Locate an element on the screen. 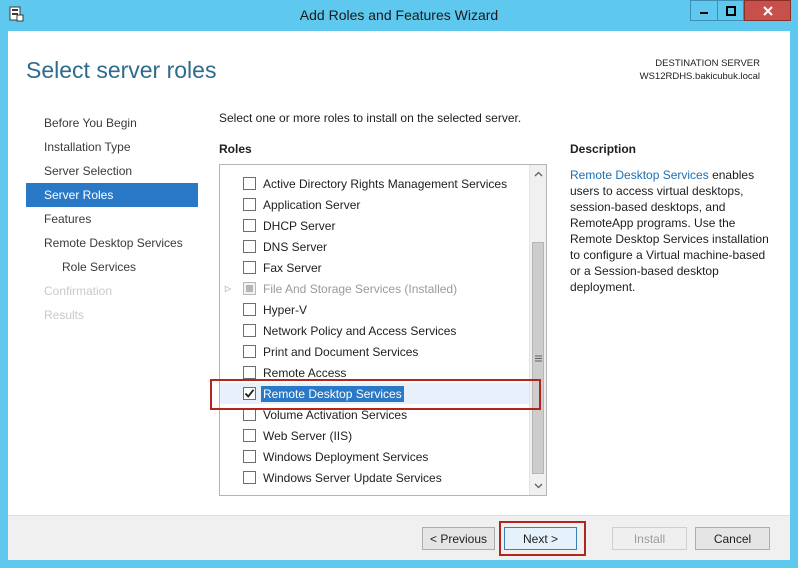 Image resolution: width=798 pixels, height=568 pixels. chevron-up-icon is located at coordinates (538, 174).